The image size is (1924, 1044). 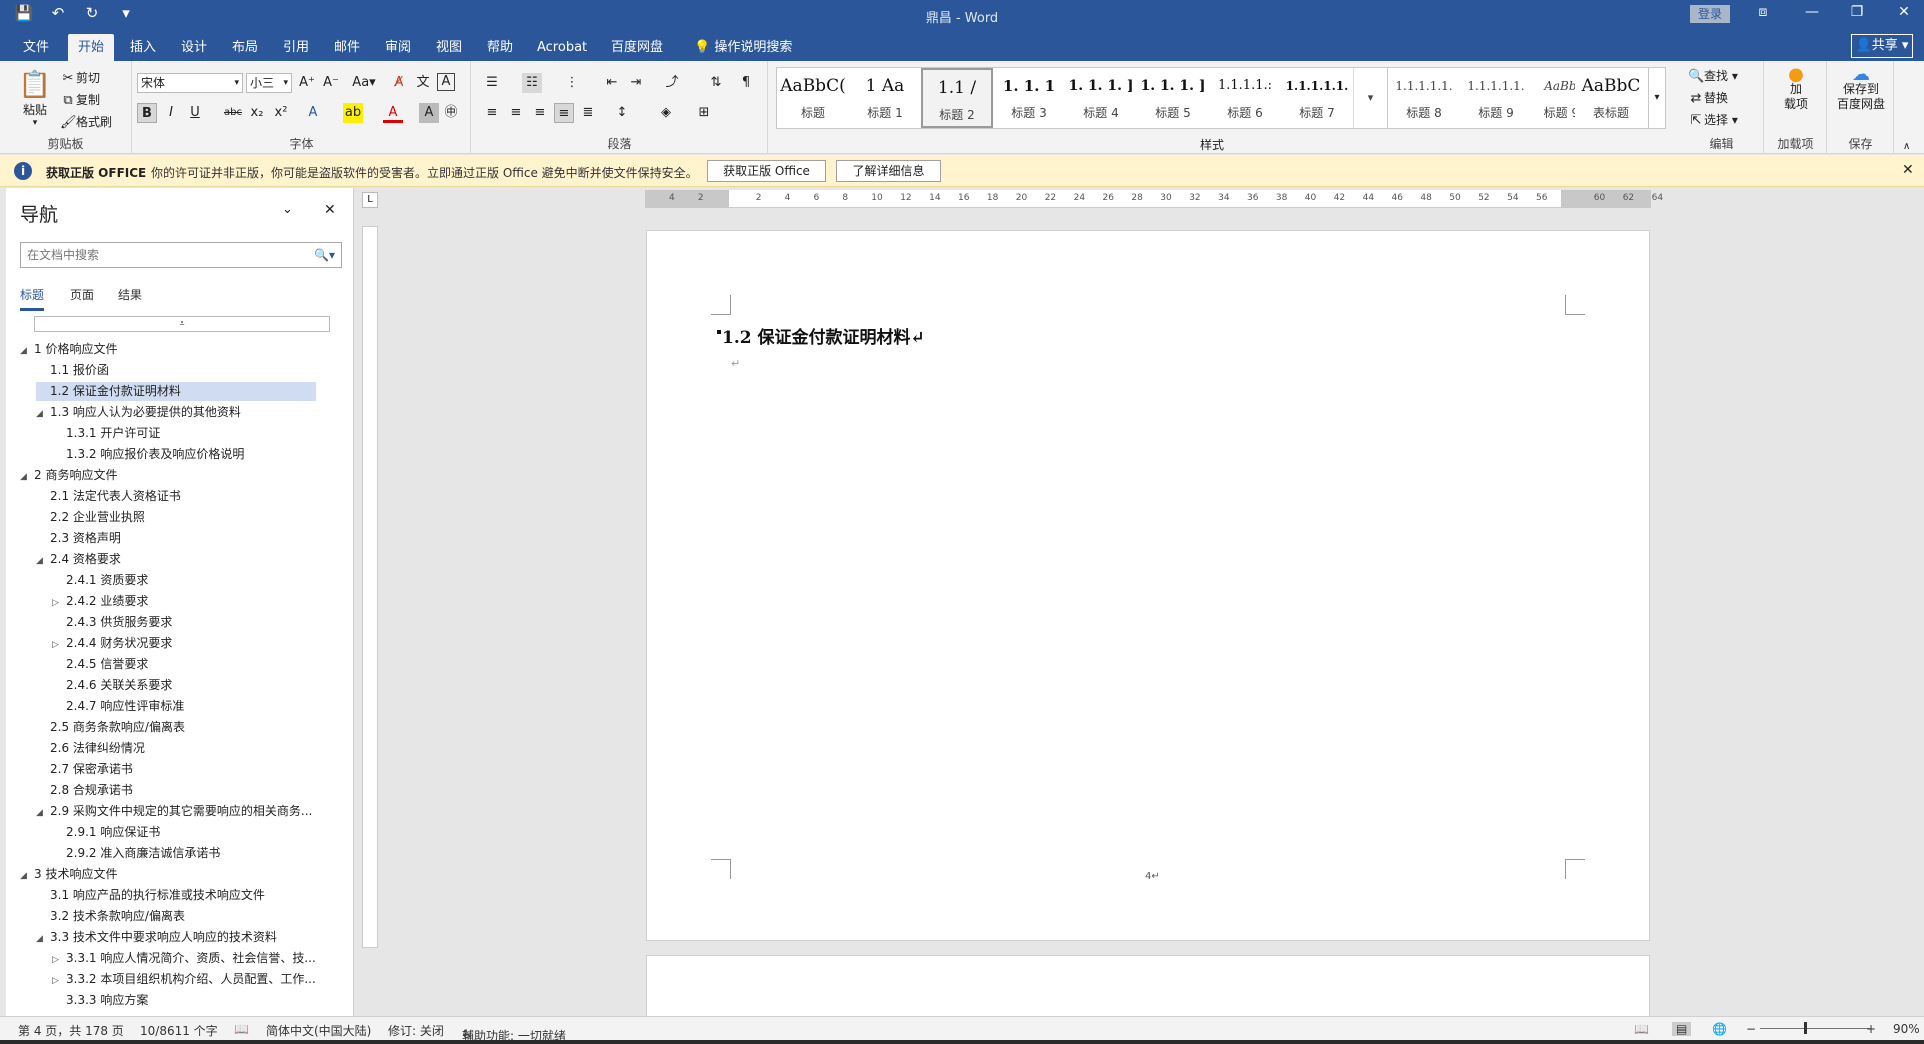 I want to click on align-left-icon: ≡, so click(x=492, y=113).